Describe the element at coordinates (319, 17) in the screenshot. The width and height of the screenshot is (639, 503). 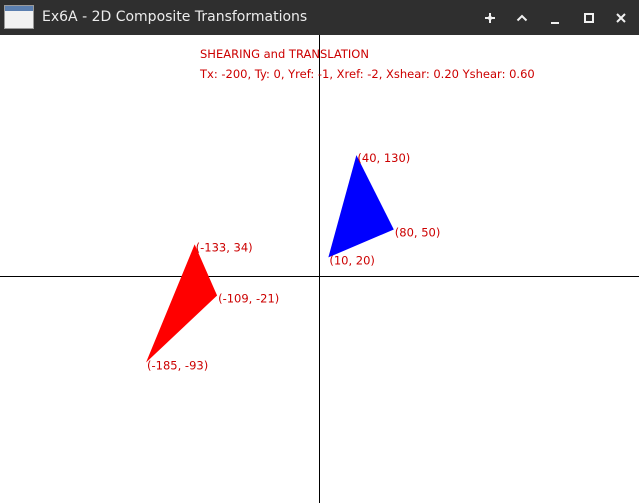
I see `title-bar: Ex6A - 2D Composite Transformations` at that location.